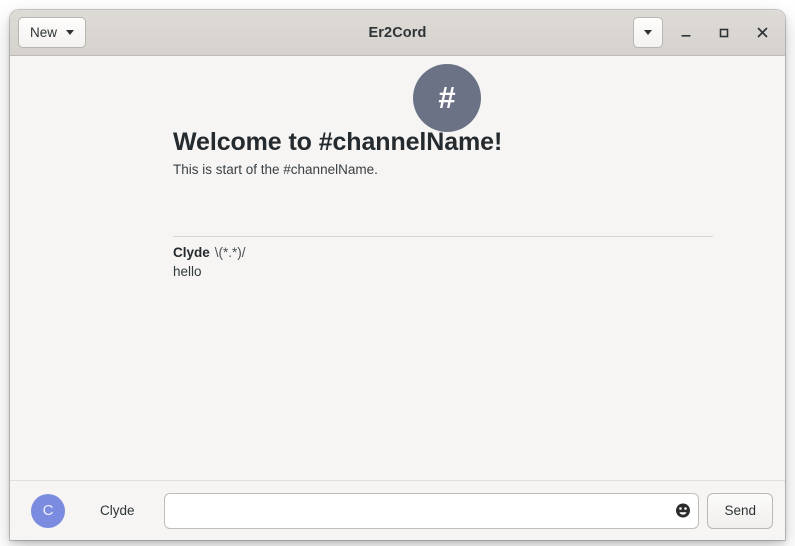 The image size is (795, 546). I want to click on channel-welcome-title: Welcome to #channelName!, so click(338, 142).